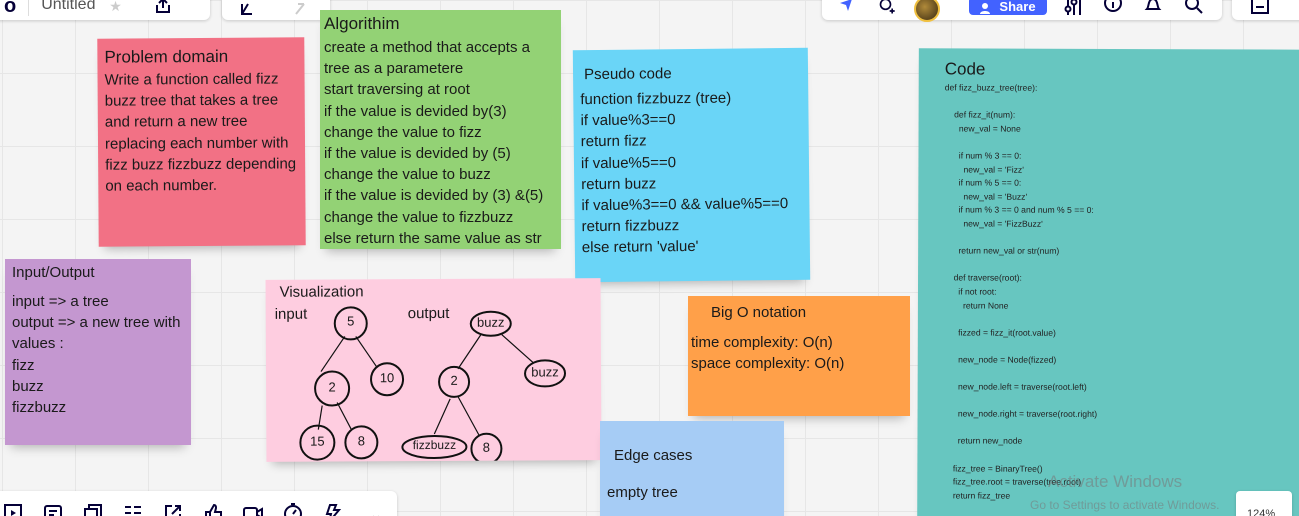 The image size is (1299, 516). Describe the element at coordinates (545, 372) in the screenshot. I see `output-node-right-label: buzz` at that location.